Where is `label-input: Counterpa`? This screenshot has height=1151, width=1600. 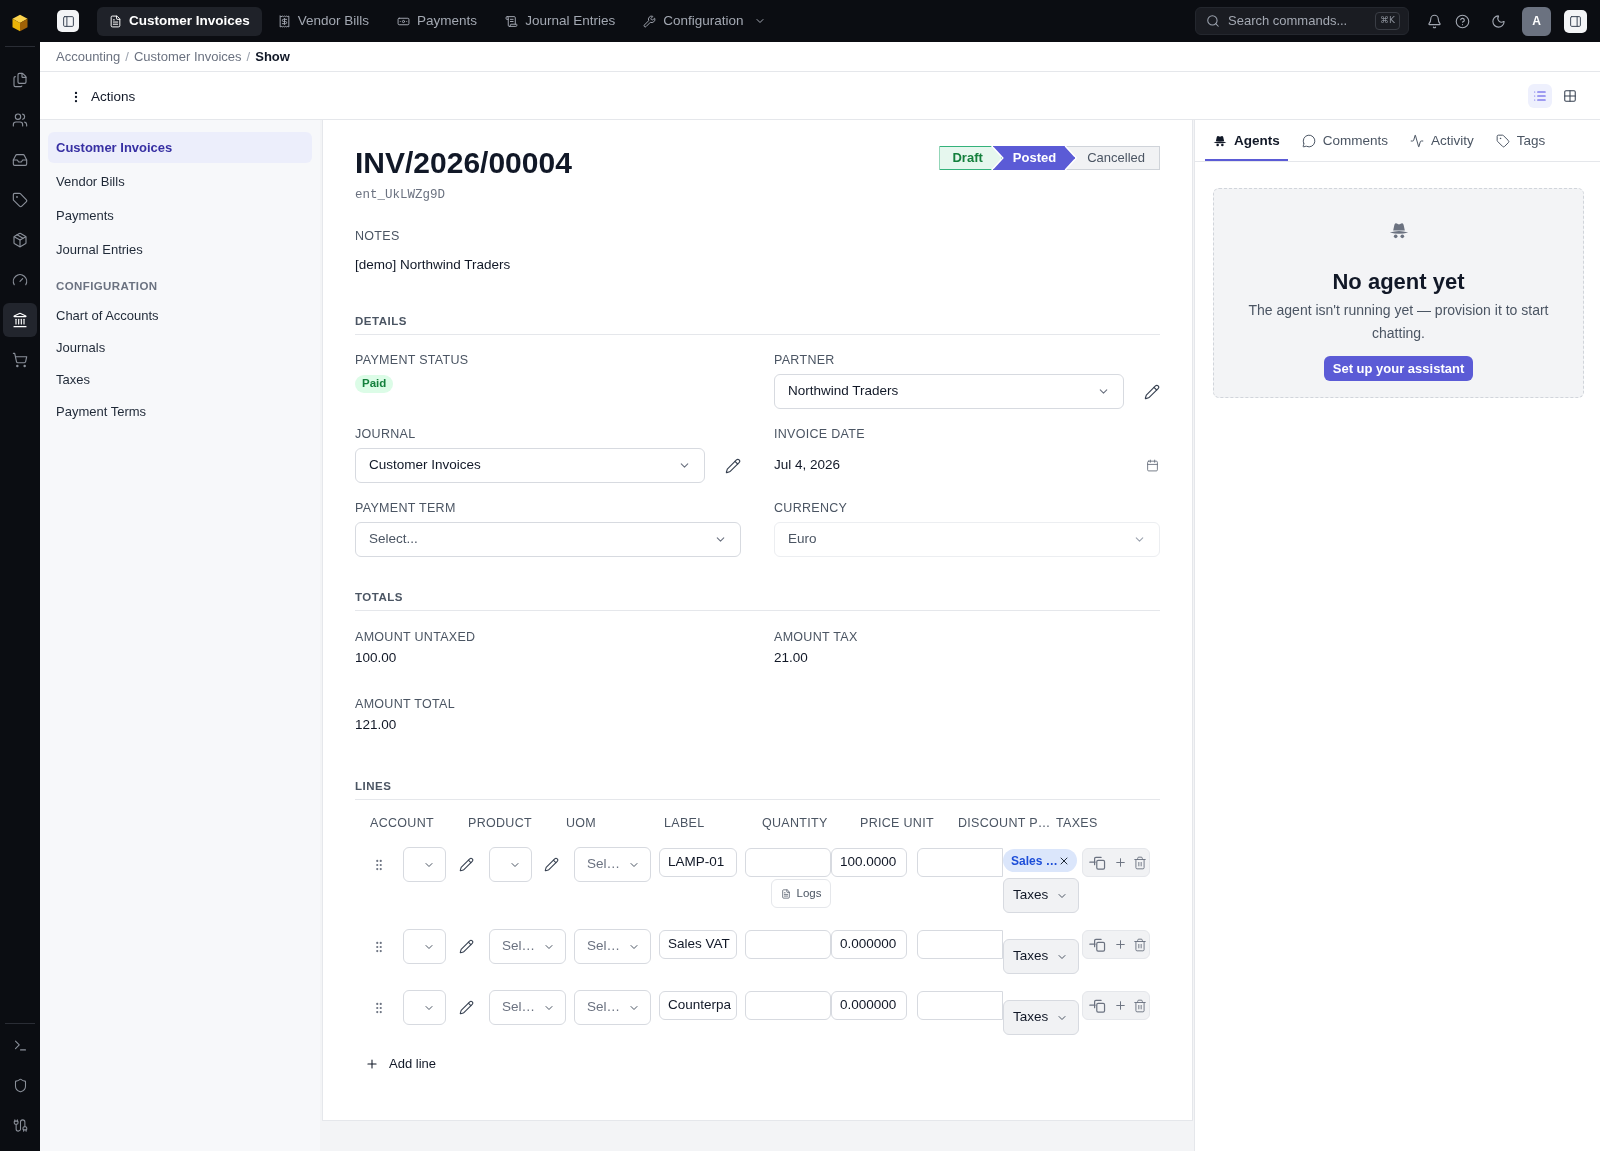
label-input: Counterpa is located at coordinates (698, 1005).